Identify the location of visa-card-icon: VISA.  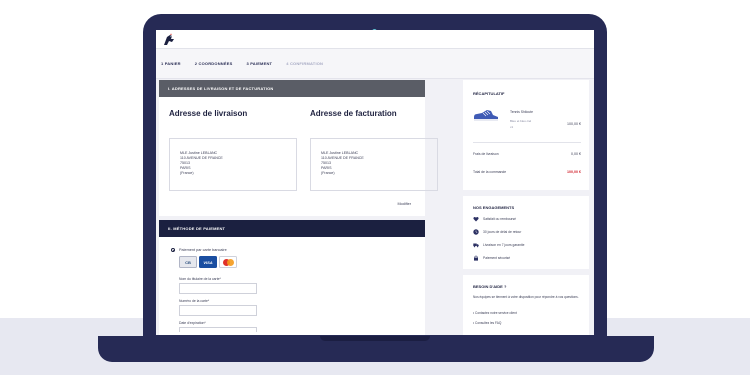
(208, 262).